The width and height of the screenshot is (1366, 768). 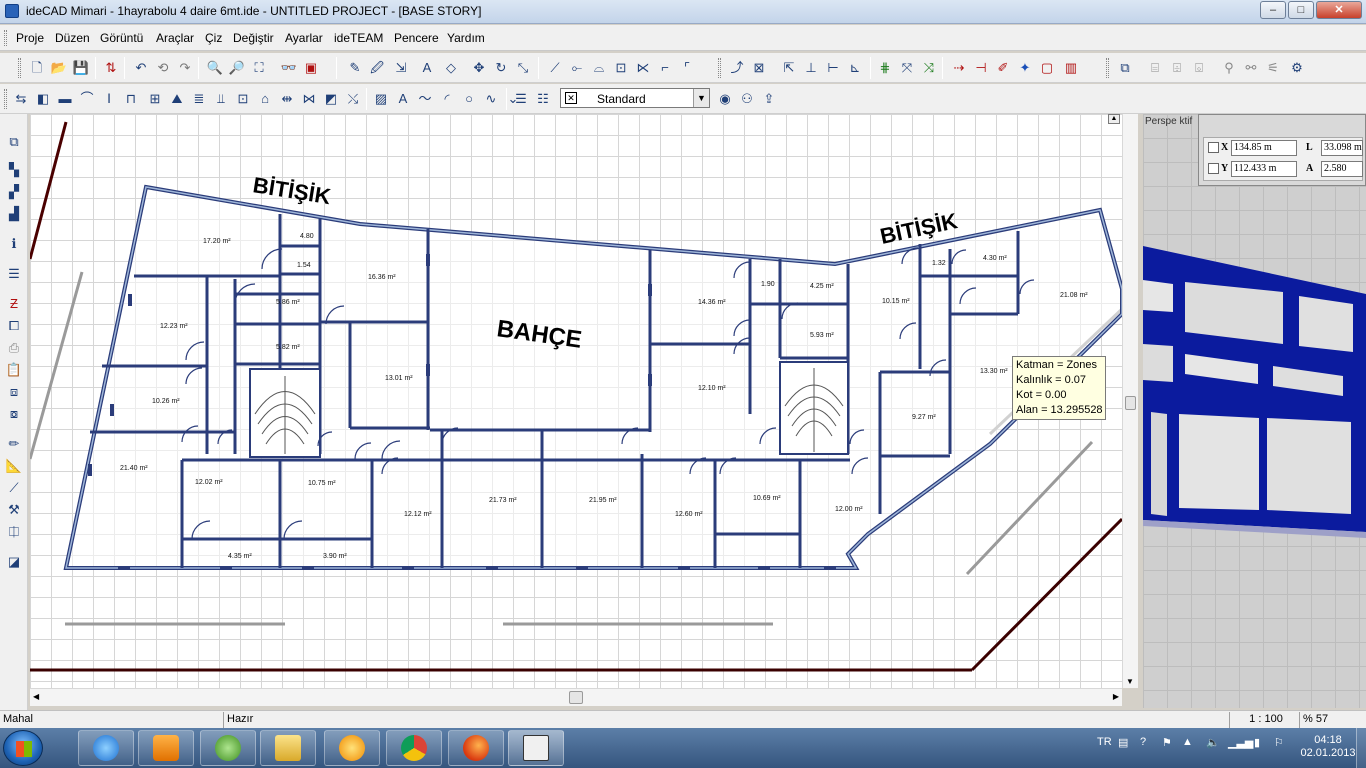 I want to click on render-icon: ▣, so click(x=311, y=67).